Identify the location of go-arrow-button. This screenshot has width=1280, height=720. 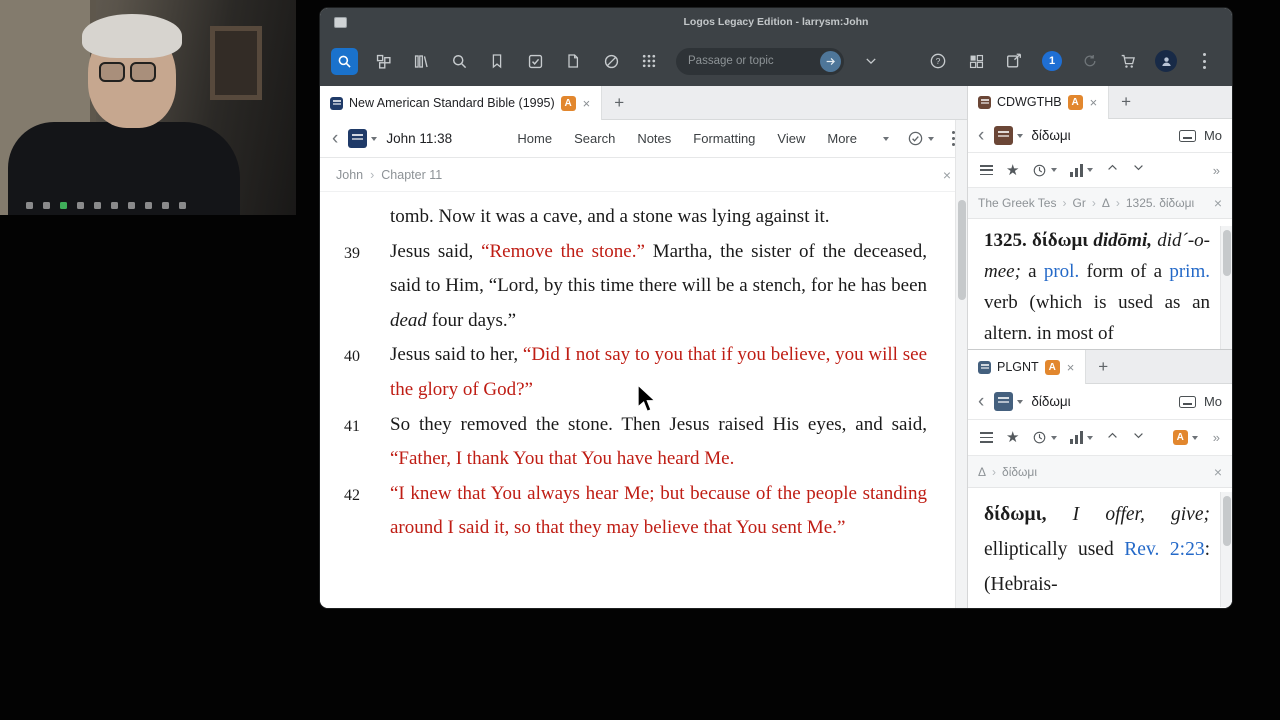
(830, 61).